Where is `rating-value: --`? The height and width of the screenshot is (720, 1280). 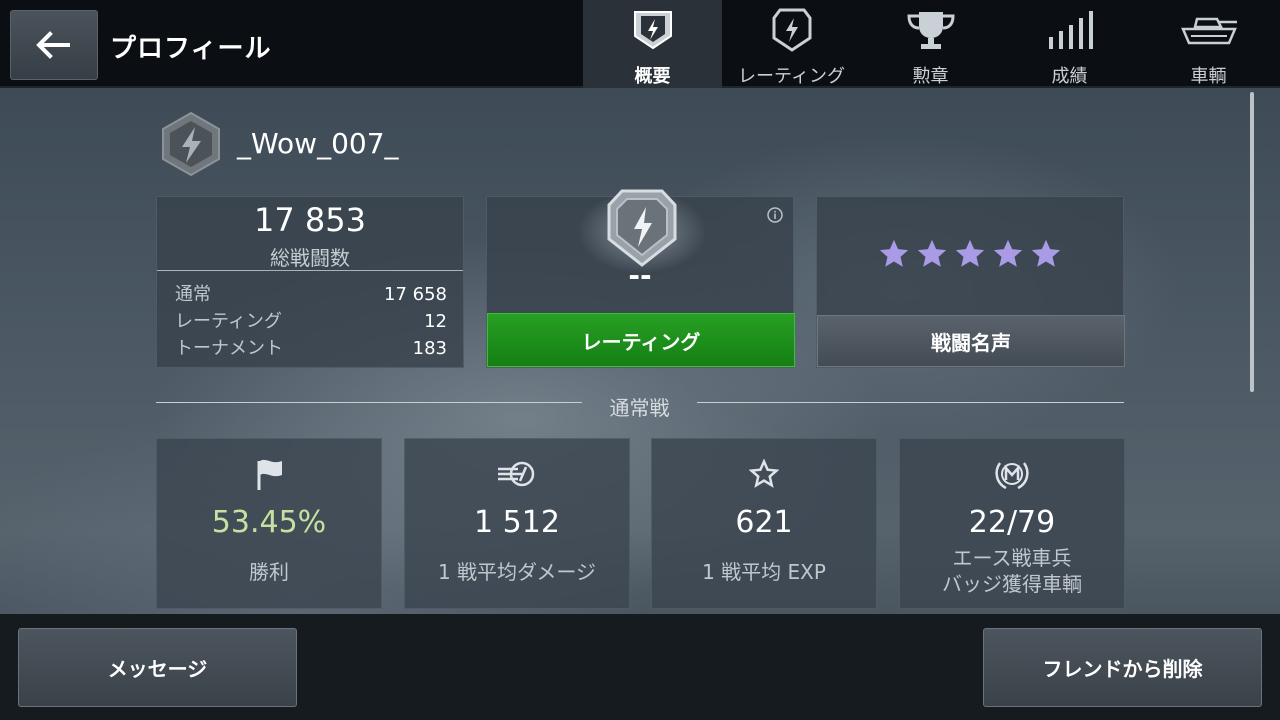 rating-value: -- is located at coordinates (640, 275).